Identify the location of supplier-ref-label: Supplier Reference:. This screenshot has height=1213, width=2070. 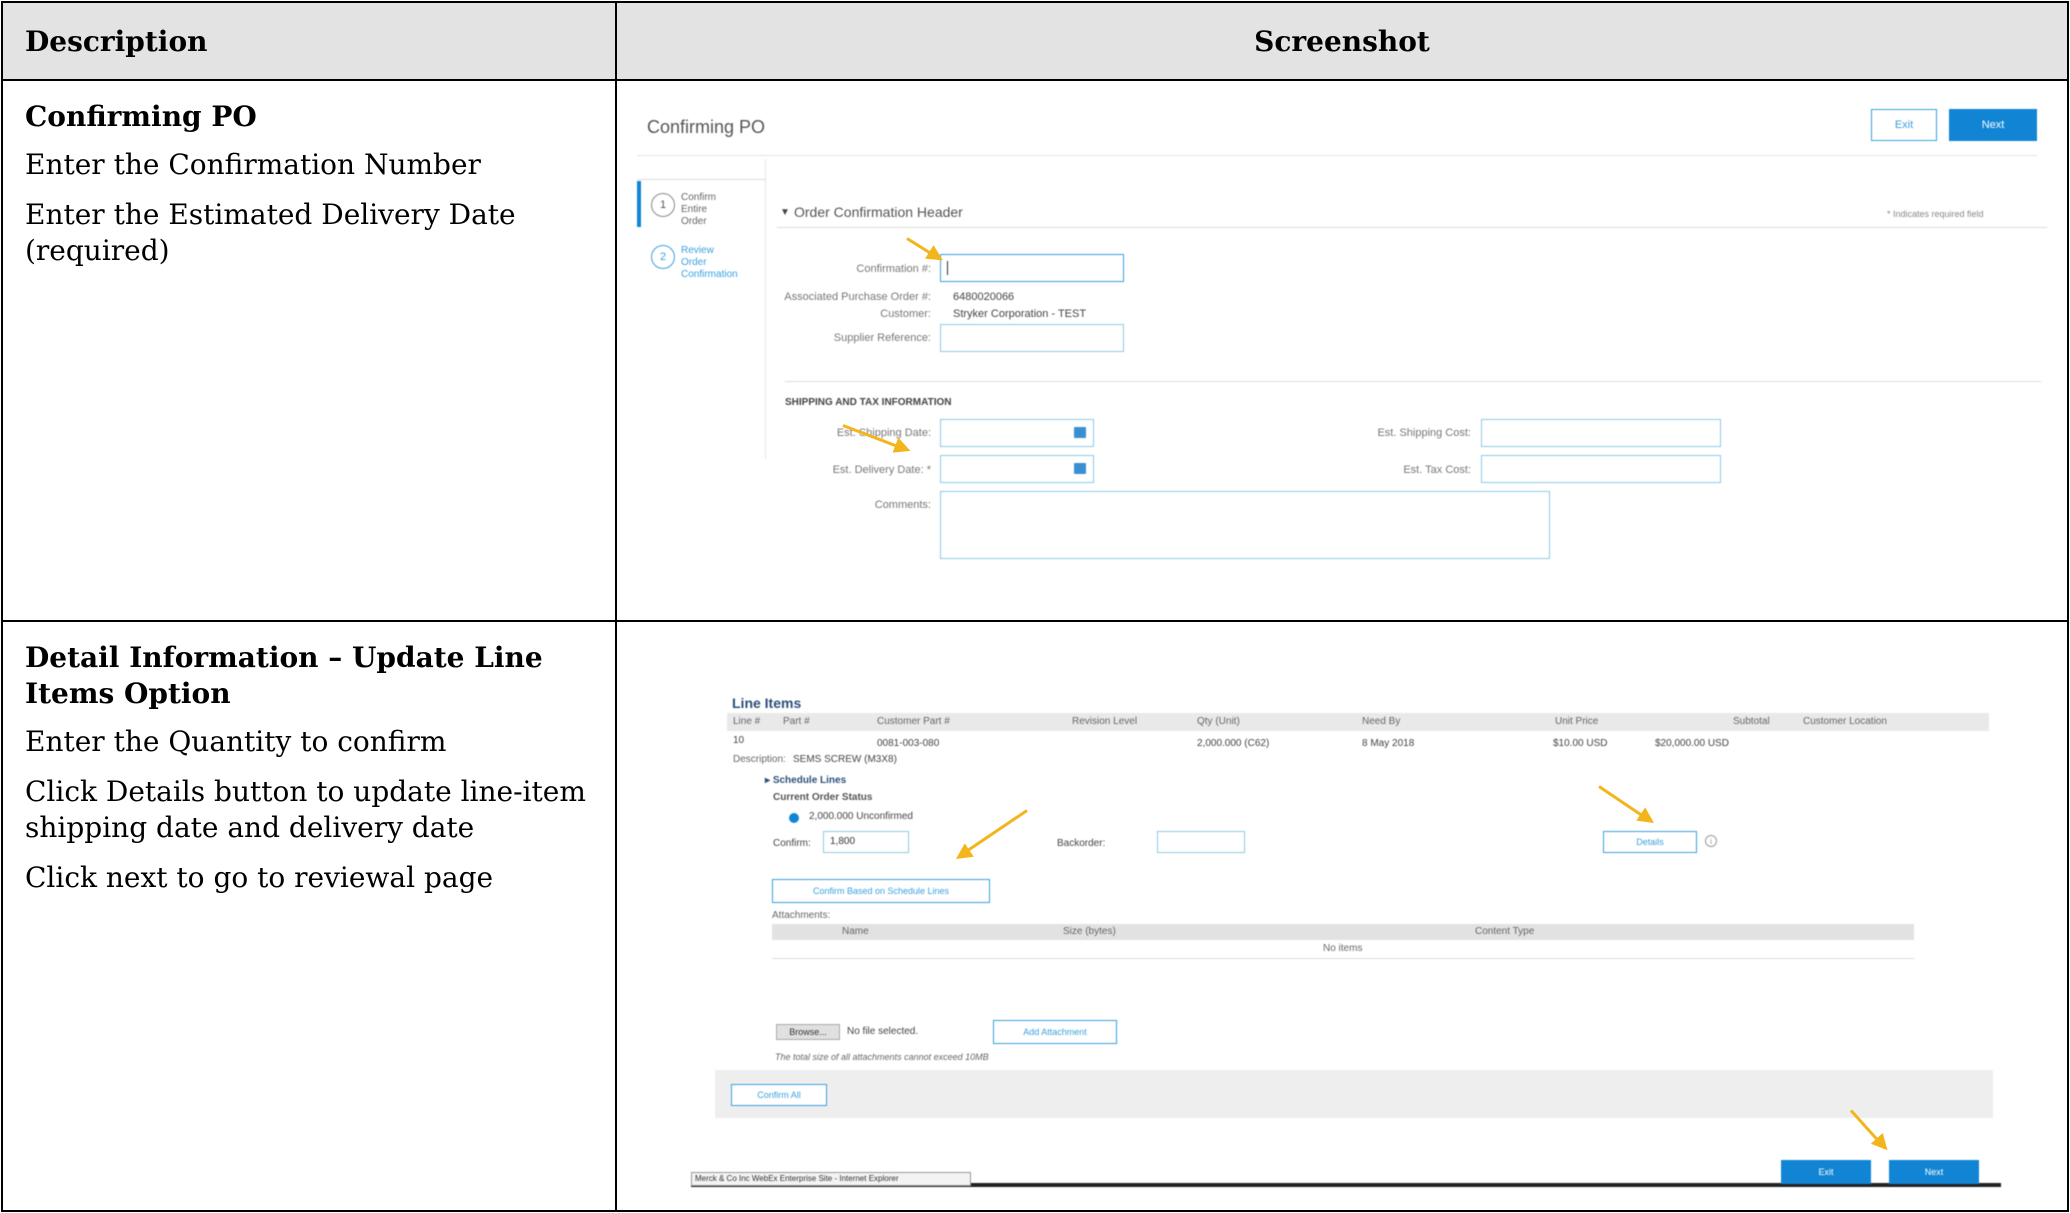
(882, 338).